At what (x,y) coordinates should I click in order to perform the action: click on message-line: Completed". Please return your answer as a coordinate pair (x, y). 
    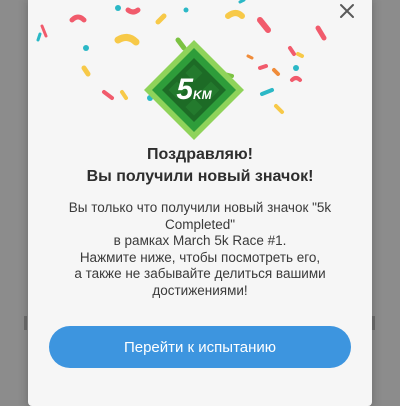
    Looking at the image, I should click on (200, 224).